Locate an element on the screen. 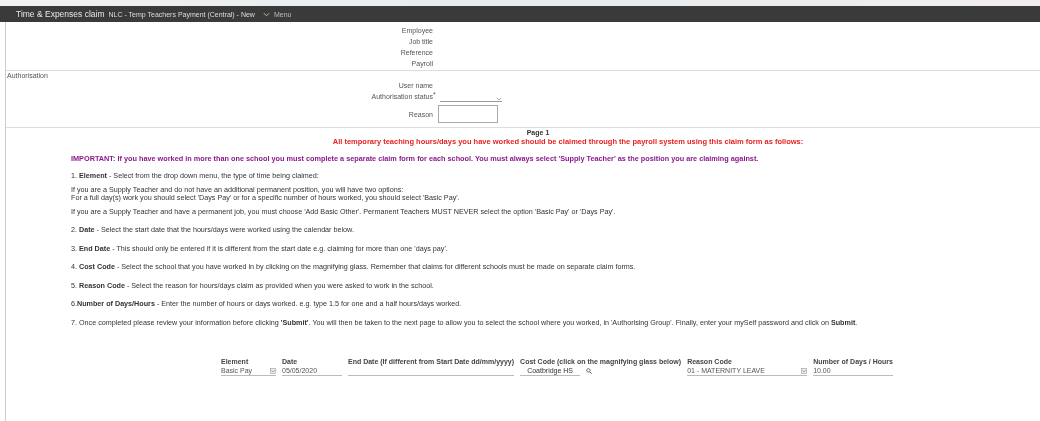  search-icon is located at coordinates (589, 371).